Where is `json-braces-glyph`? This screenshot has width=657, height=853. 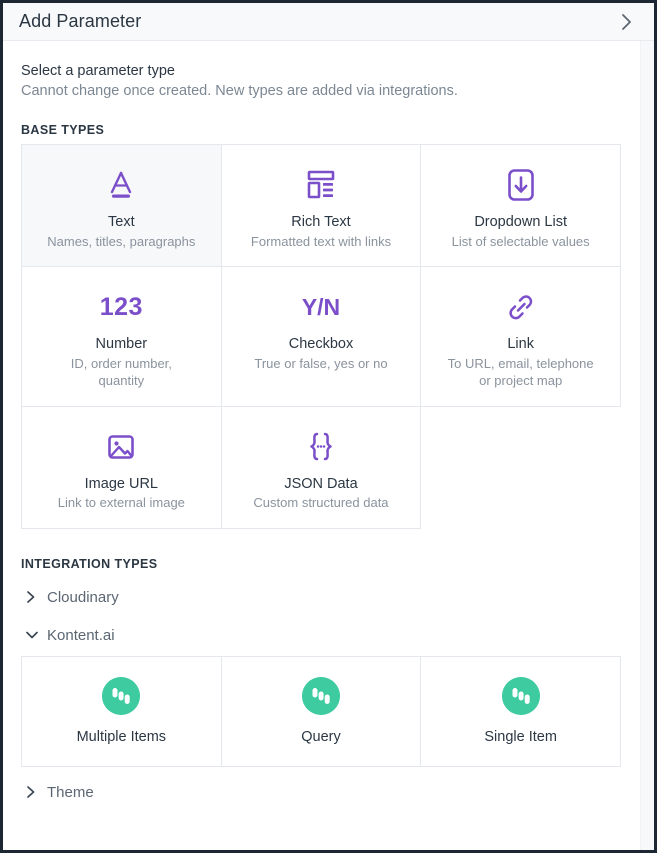 json-braces-glyph is located at coordinates (321, 446).